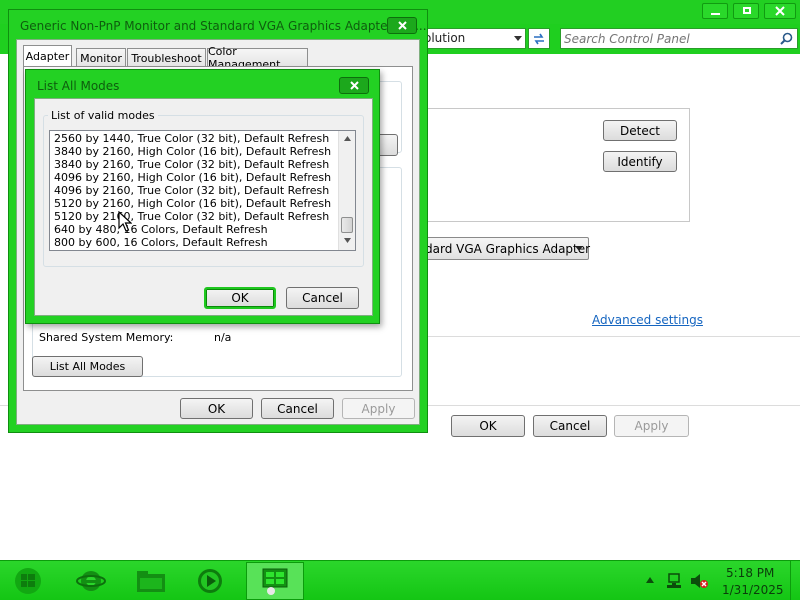  What do you see at coordinates (570, 426) in the screenshot?
I see `background-cancel-button: Cancel` at bounding box center [570, 426].